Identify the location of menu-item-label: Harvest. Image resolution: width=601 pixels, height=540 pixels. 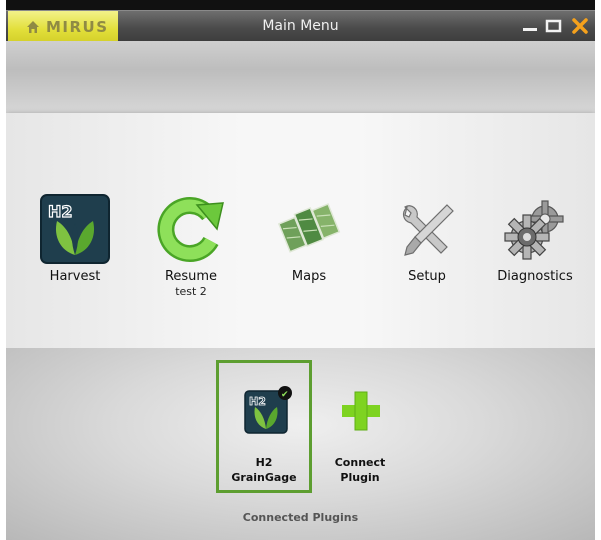
(75, 276).